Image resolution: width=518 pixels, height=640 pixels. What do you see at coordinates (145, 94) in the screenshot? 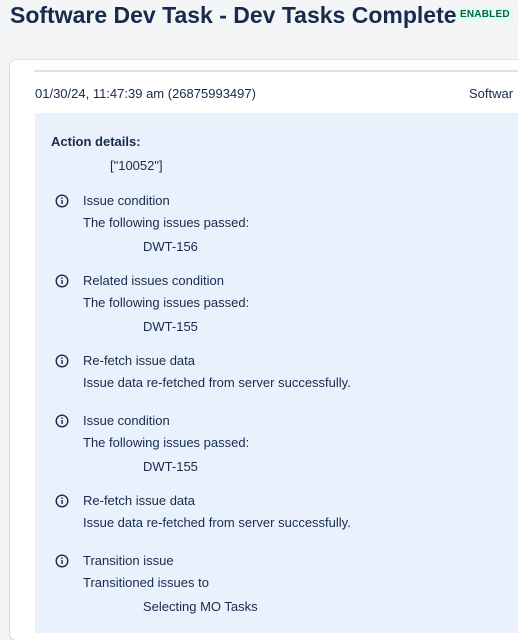
I see `log-timestamp: 01/30/24, 11:47:39 am (26875993497)` at bounding box center [145, 94].